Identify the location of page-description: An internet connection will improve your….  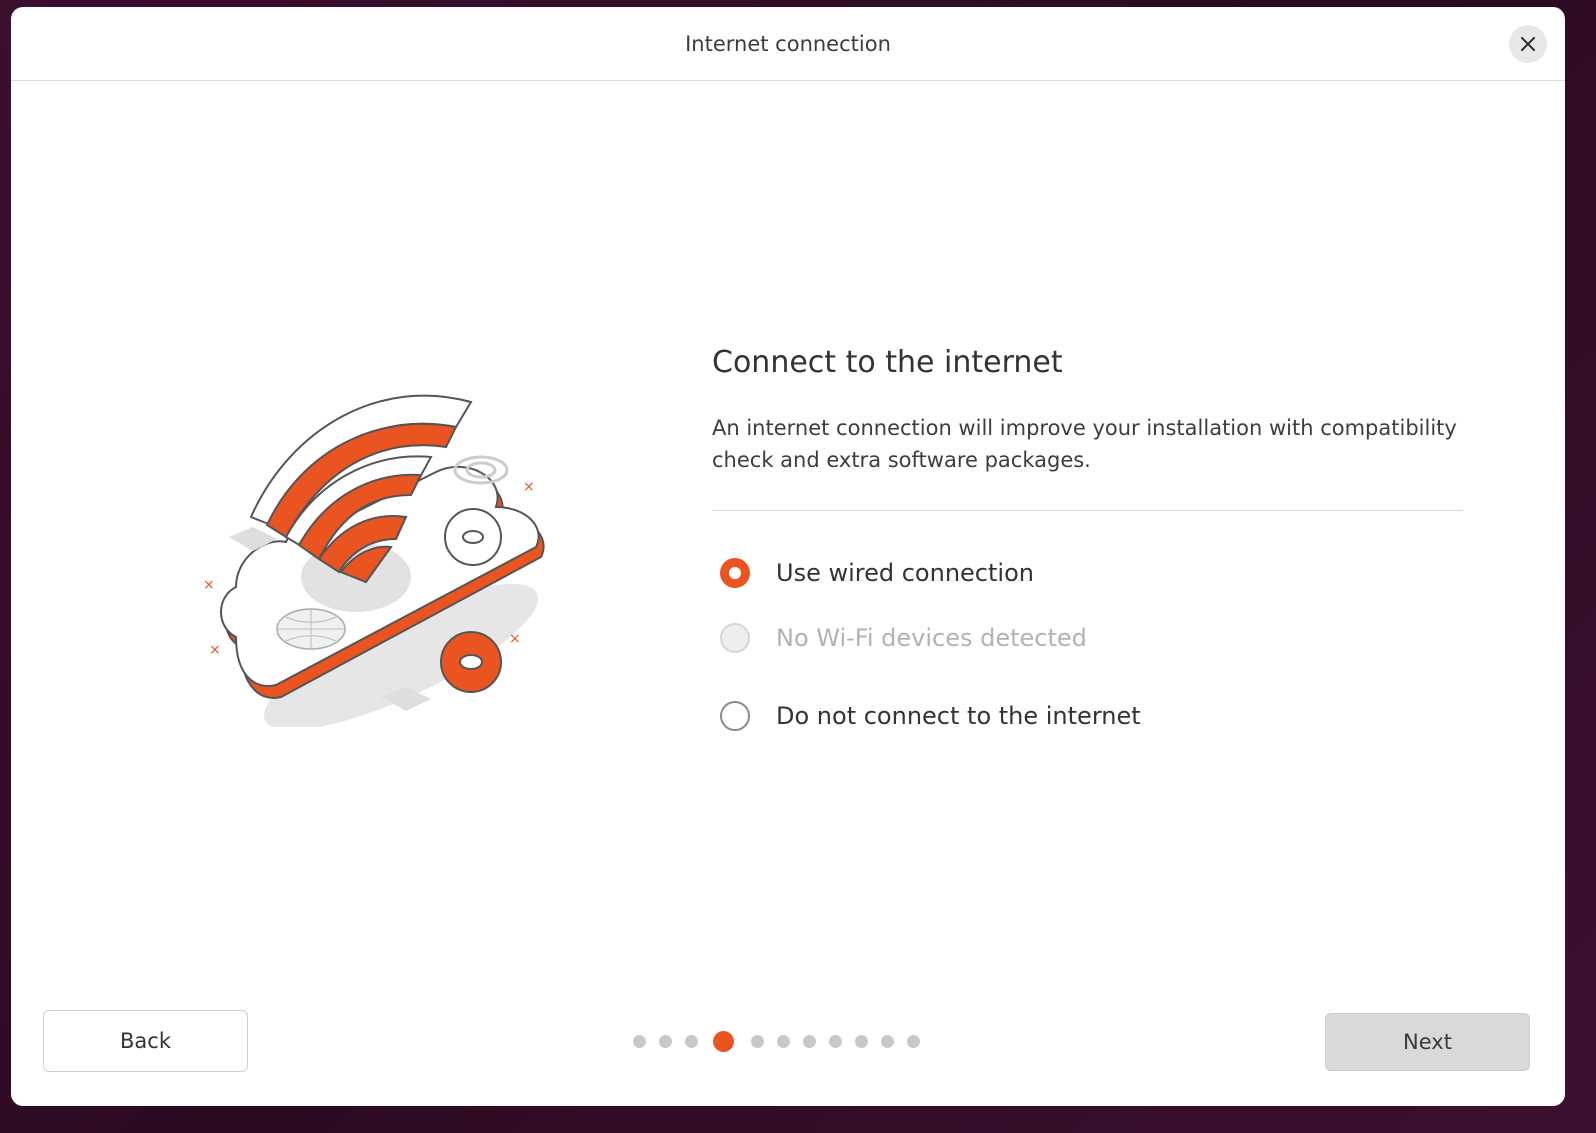
(1084, 444).